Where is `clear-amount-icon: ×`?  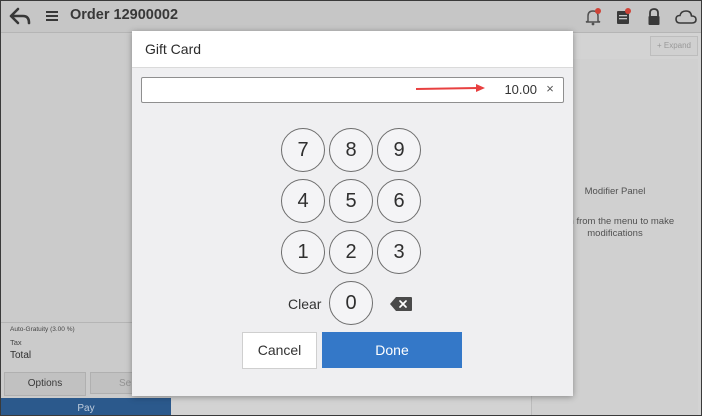 clear-amount-icon: × is located at coordinates (550, 89).